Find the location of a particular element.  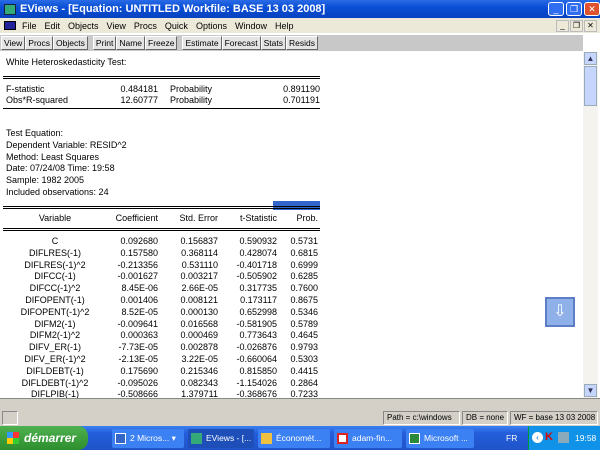

menu-view: View is located at coordinates (116, 26).